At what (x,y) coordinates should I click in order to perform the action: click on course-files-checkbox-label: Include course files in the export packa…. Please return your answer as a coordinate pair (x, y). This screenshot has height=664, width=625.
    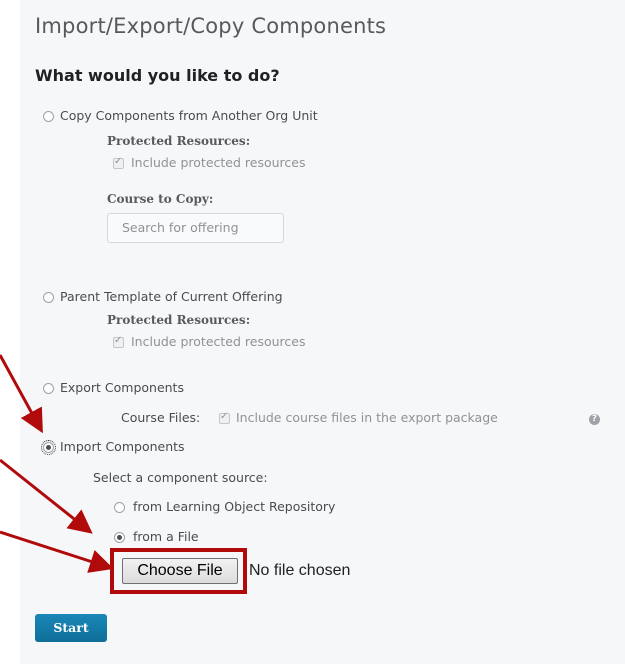
    Looking at the image, I should click on (367, 417).